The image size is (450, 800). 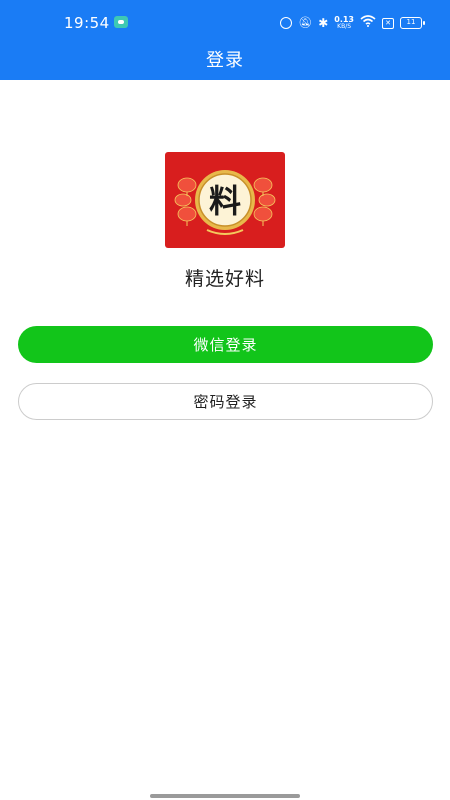 I want to click on page-title: 登录, so click(x=225, y=60).